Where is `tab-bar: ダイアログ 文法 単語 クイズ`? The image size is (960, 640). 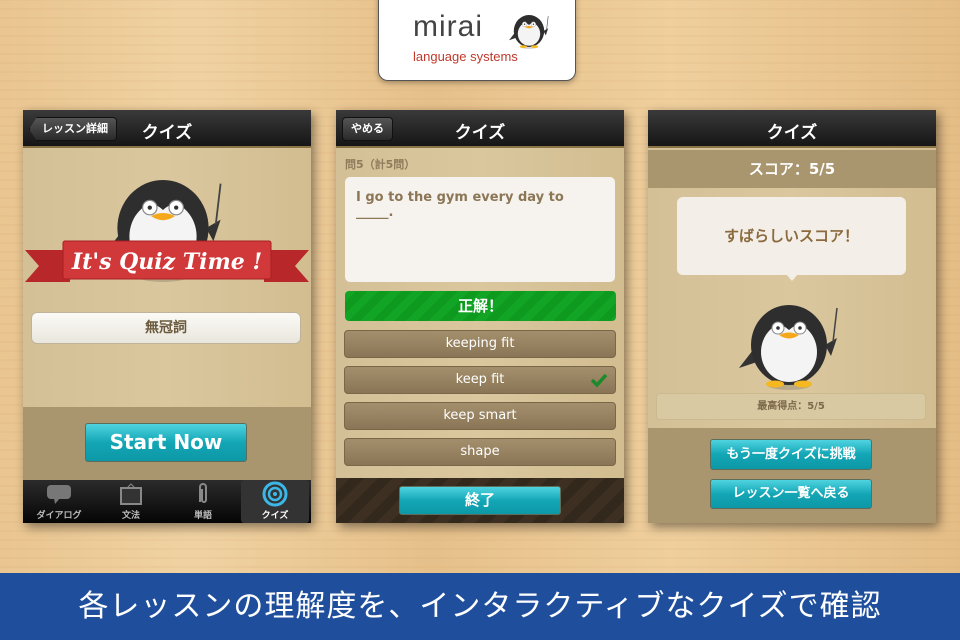 tab-bar: ダイアログ 文法 単語 クイズ is located at coordinates (167, 501).